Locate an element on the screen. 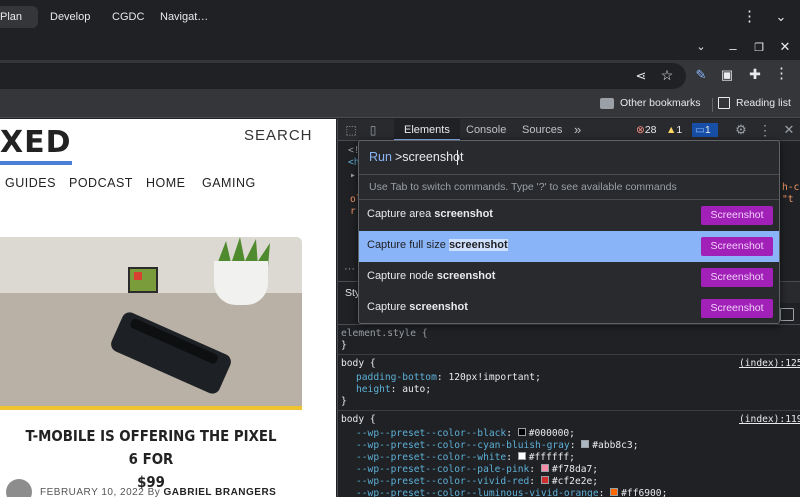 The height and width of the screenshot is (497, 800). command-item-capture-area: Capture area screenshot Screenshot is located at coordinates (569, 215).